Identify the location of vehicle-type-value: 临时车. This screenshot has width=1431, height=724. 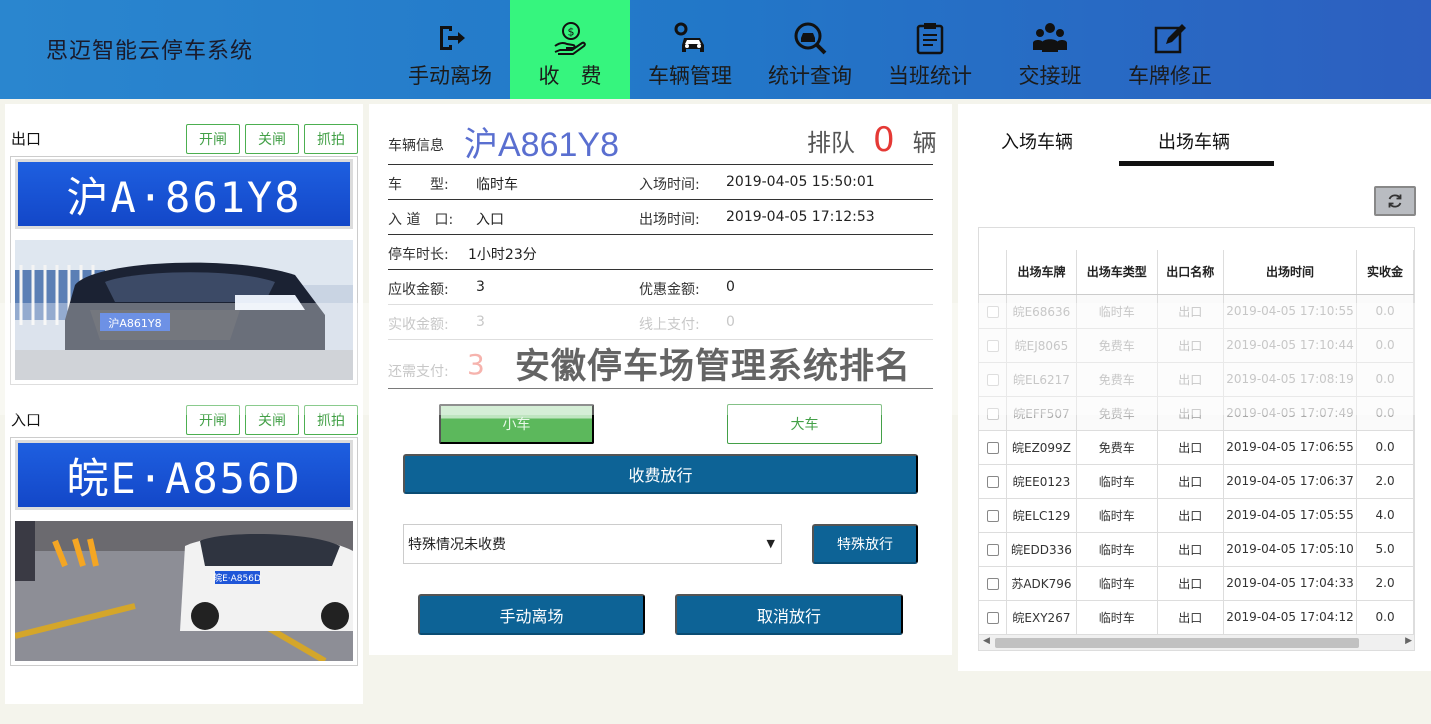
(497, 185).